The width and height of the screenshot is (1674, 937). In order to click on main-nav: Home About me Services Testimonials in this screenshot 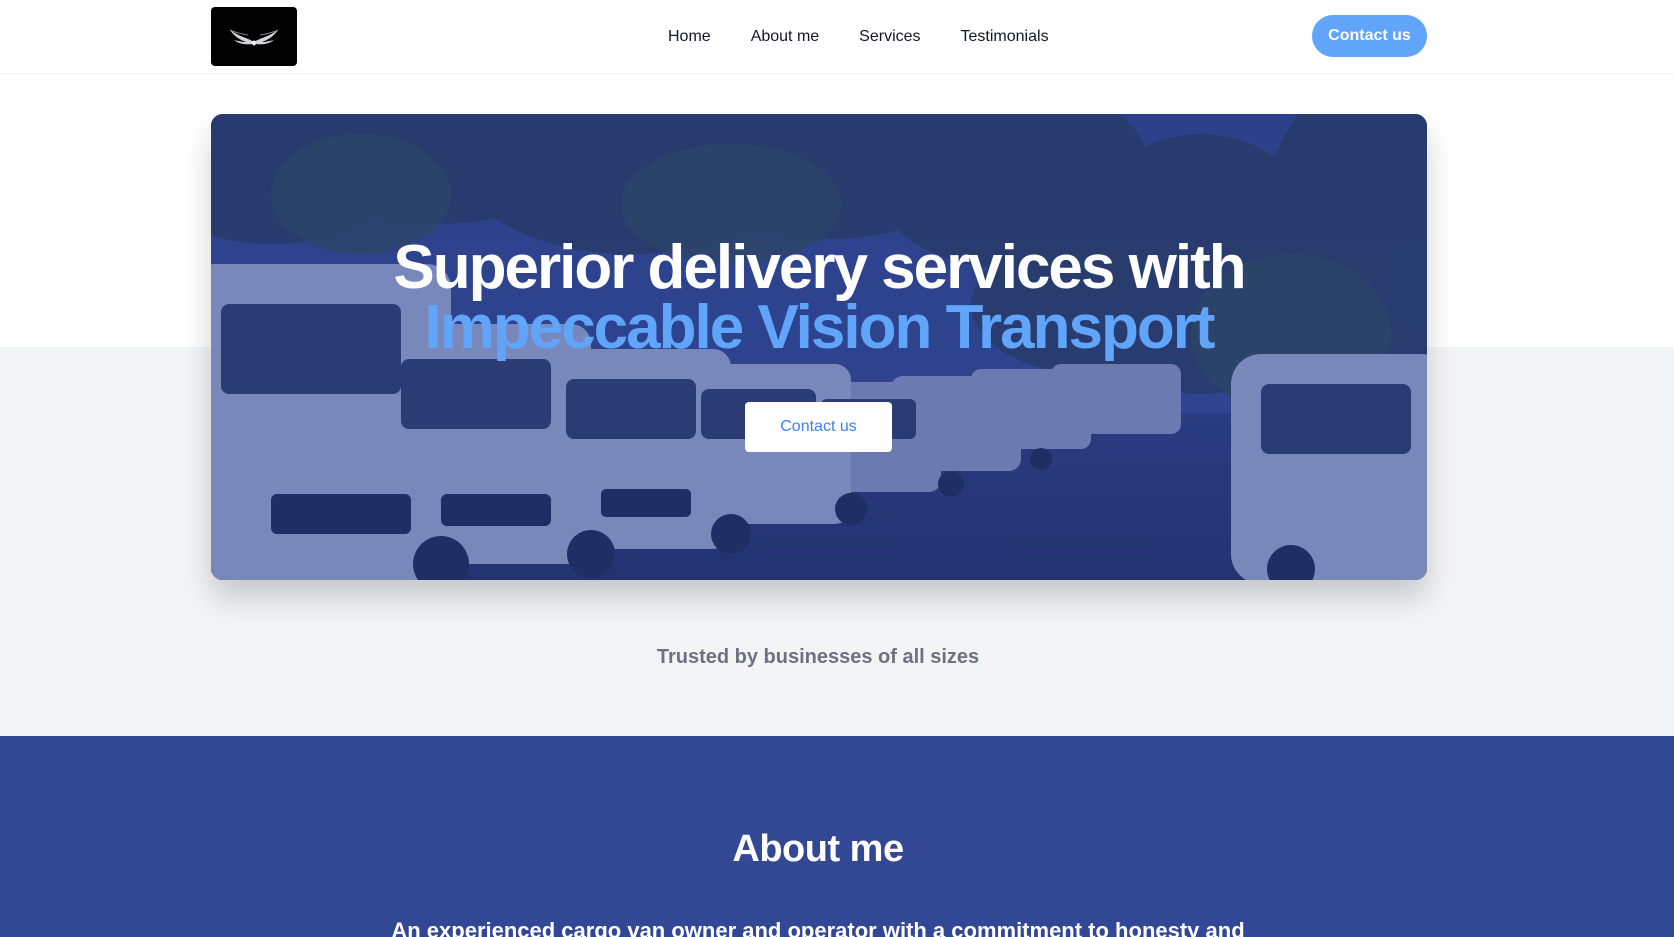, I will do `click(858, 37)`.